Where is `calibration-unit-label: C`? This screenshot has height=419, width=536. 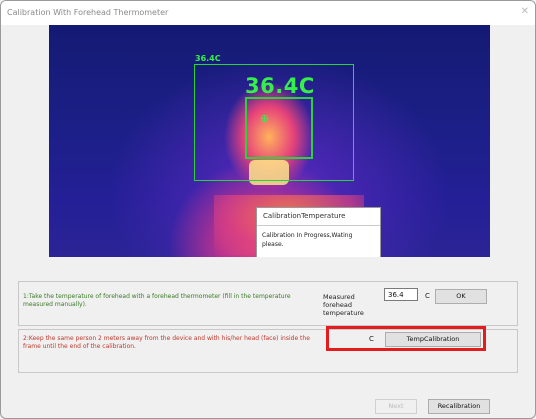 calibration-unit-label: C is located at coordinates (371, 339).